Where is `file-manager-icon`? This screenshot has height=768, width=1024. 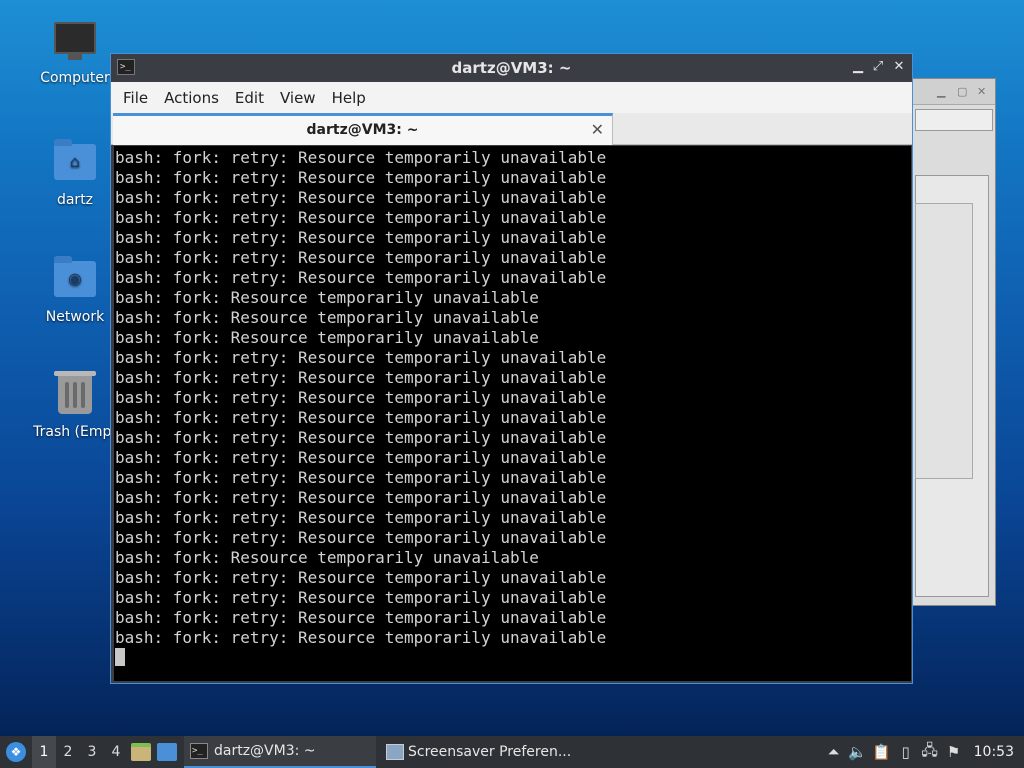
file-manager-icon is located at coordinates (141, 752).